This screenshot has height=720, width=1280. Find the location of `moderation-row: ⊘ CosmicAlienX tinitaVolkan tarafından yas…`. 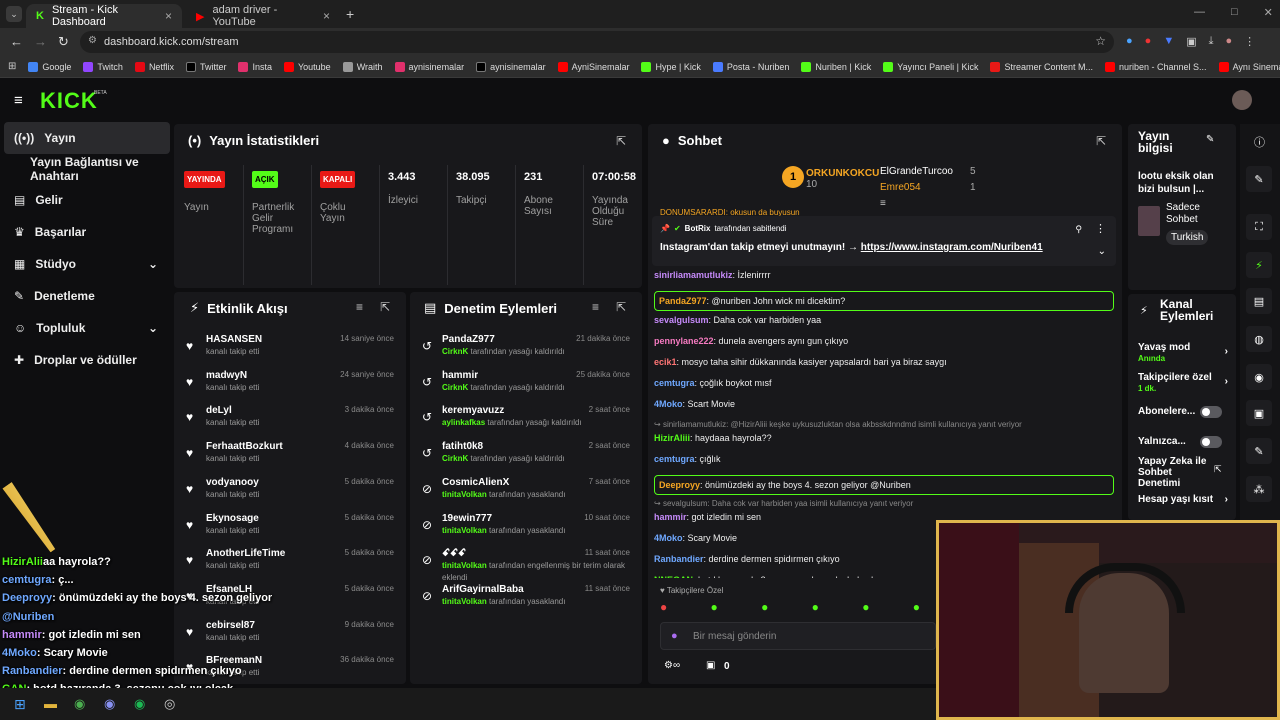

moderation-row: ⊘ CosmicAlienX tinitaVolkan tarafından yas… is located at coordinates (525, 495).